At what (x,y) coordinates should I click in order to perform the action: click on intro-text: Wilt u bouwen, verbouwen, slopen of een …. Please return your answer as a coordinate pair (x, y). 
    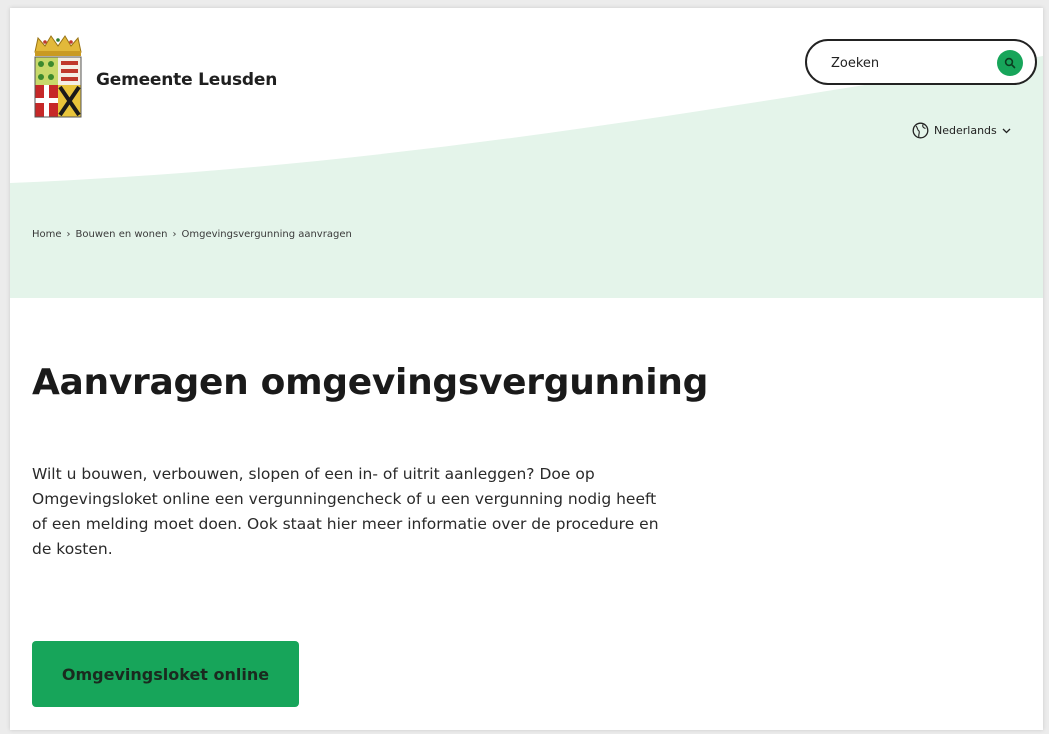
    Looking at the image, I should click on (412, 512).